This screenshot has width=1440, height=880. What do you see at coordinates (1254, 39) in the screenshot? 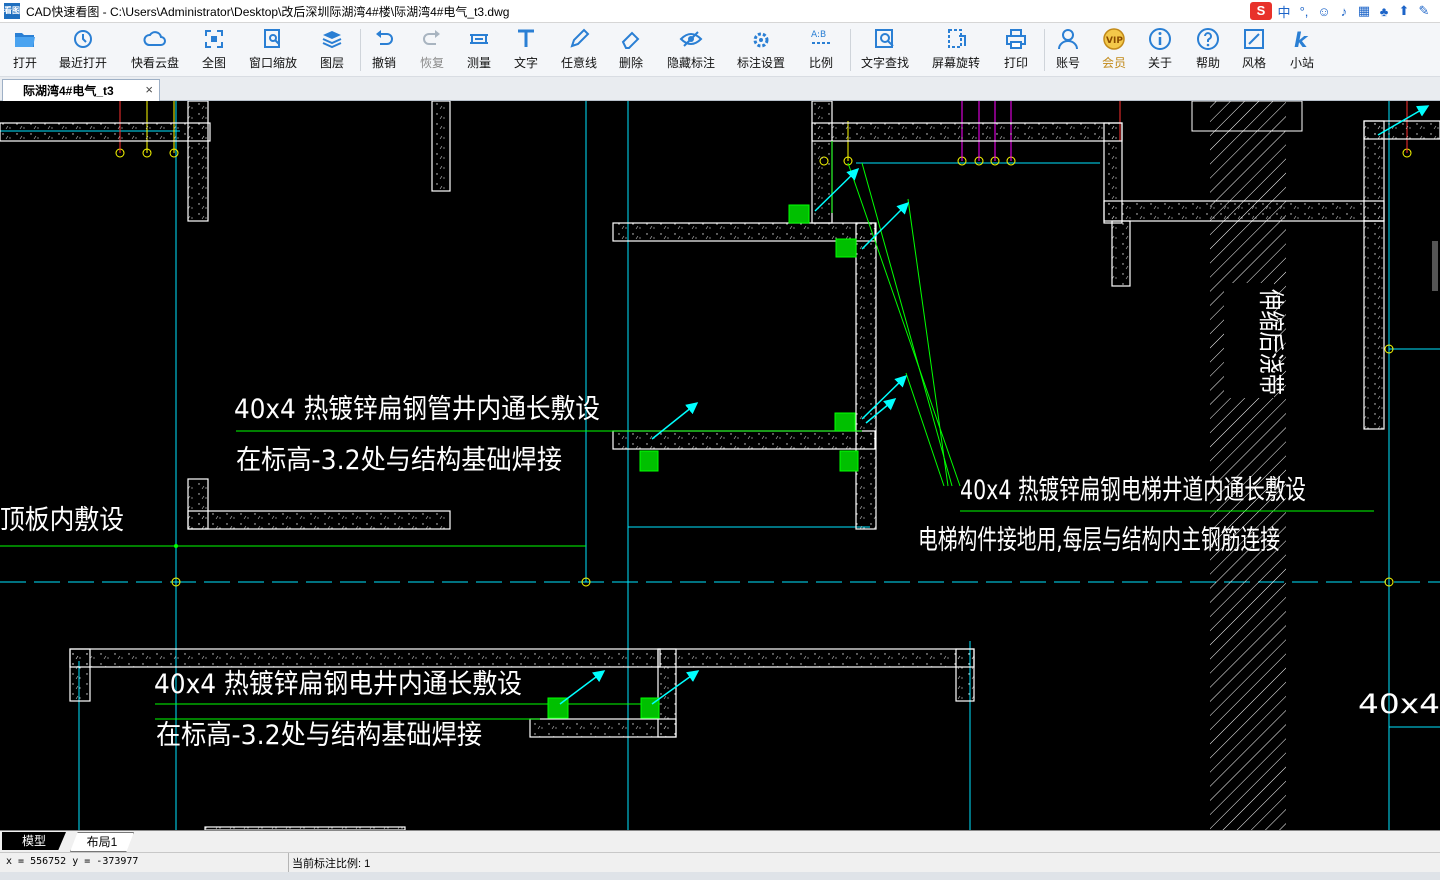
I see `style-edit-icon` at bounding box center [1254, 39].